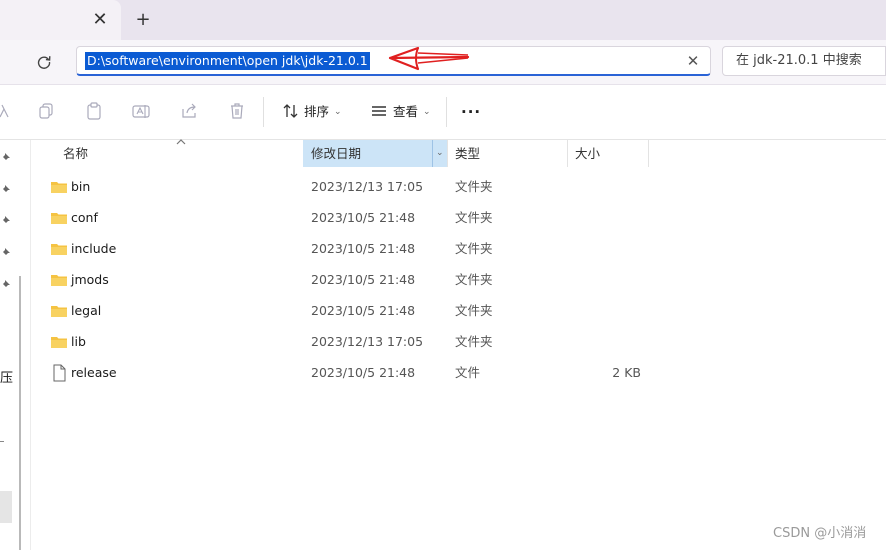 The height and width of the screenshot is (550, 886). What do you see at coordinates (100, 20) in the screenshot?
I see `close-tab-icon: ✕` at bounding box center [100, 20].